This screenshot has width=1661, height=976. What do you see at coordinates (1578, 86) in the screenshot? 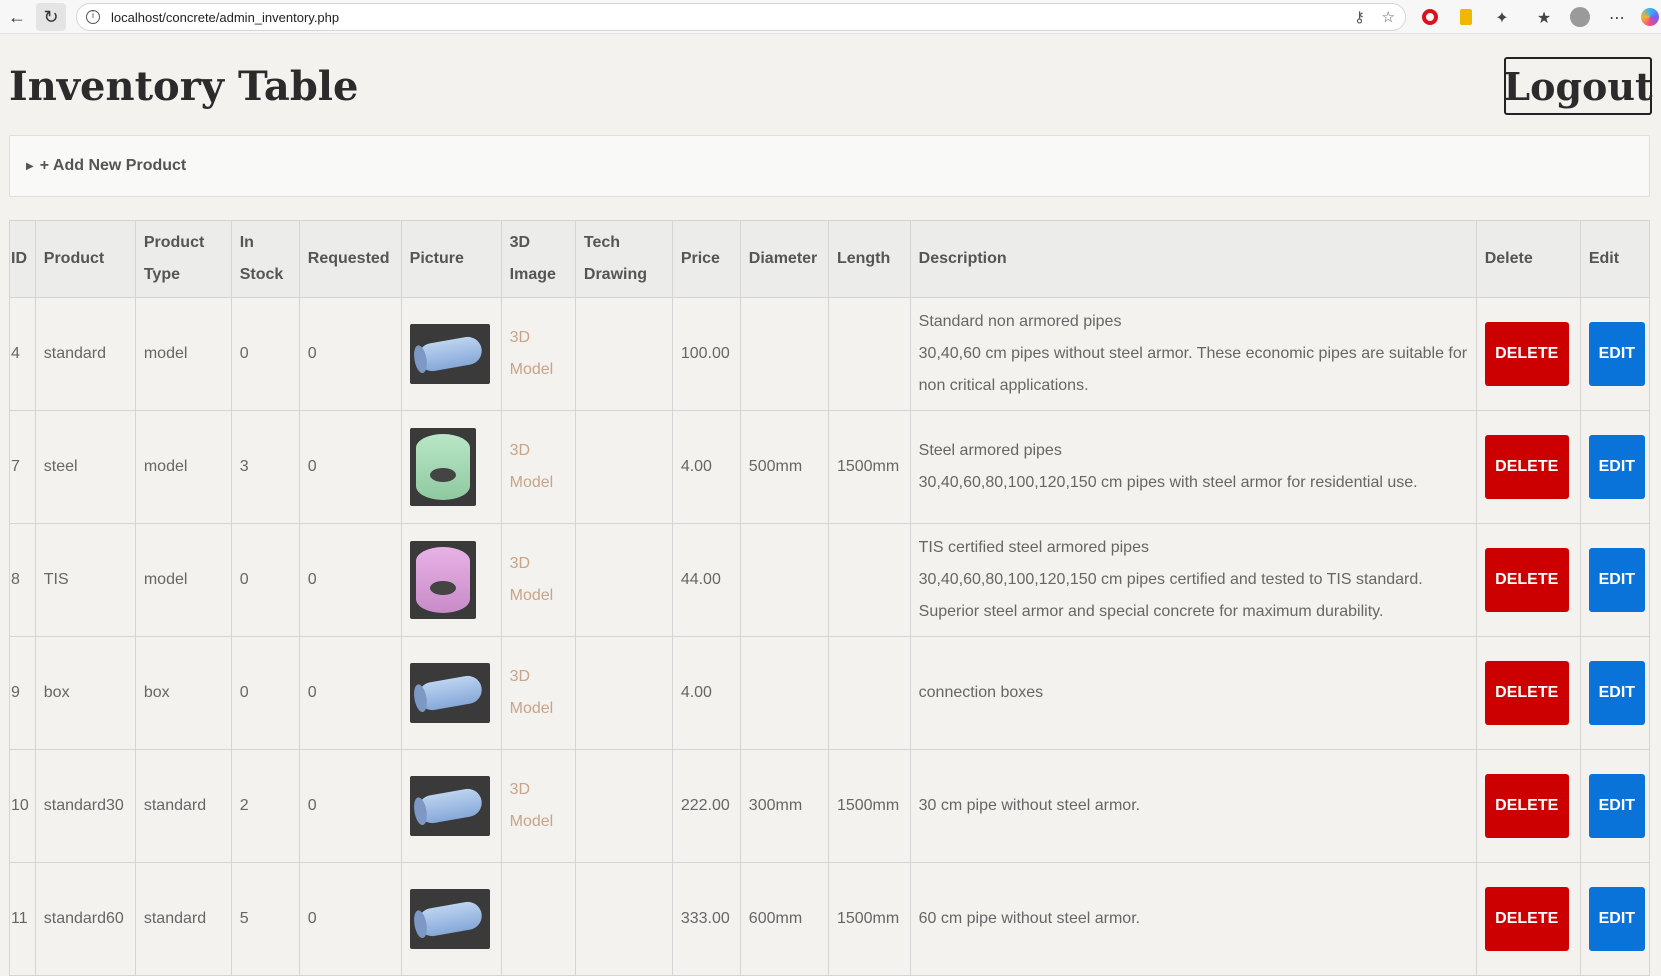
I see `logout-button: Logout` at bounding box center [1578, 86].